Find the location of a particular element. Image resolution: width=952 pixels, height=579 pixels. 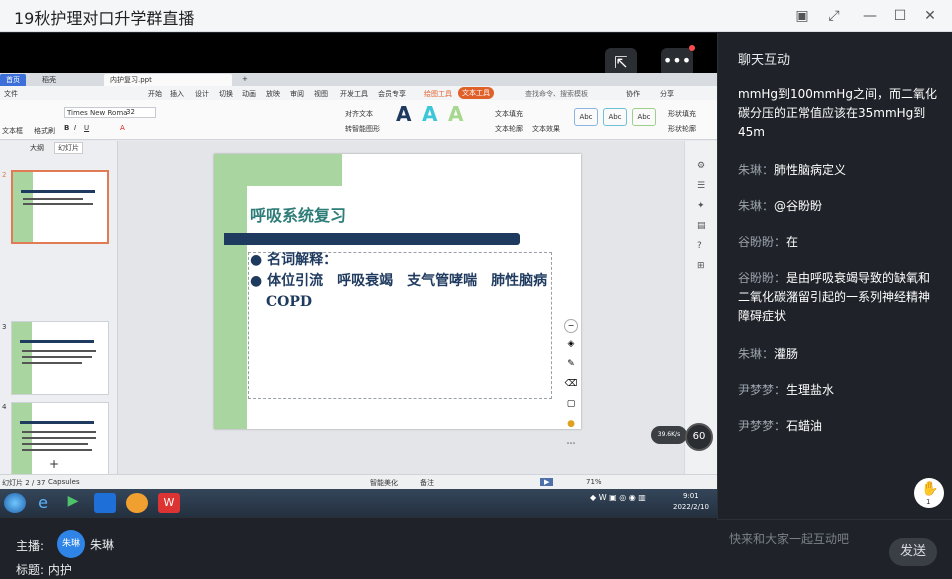

menu-start: 开始 is located at coordinates (155, 94).